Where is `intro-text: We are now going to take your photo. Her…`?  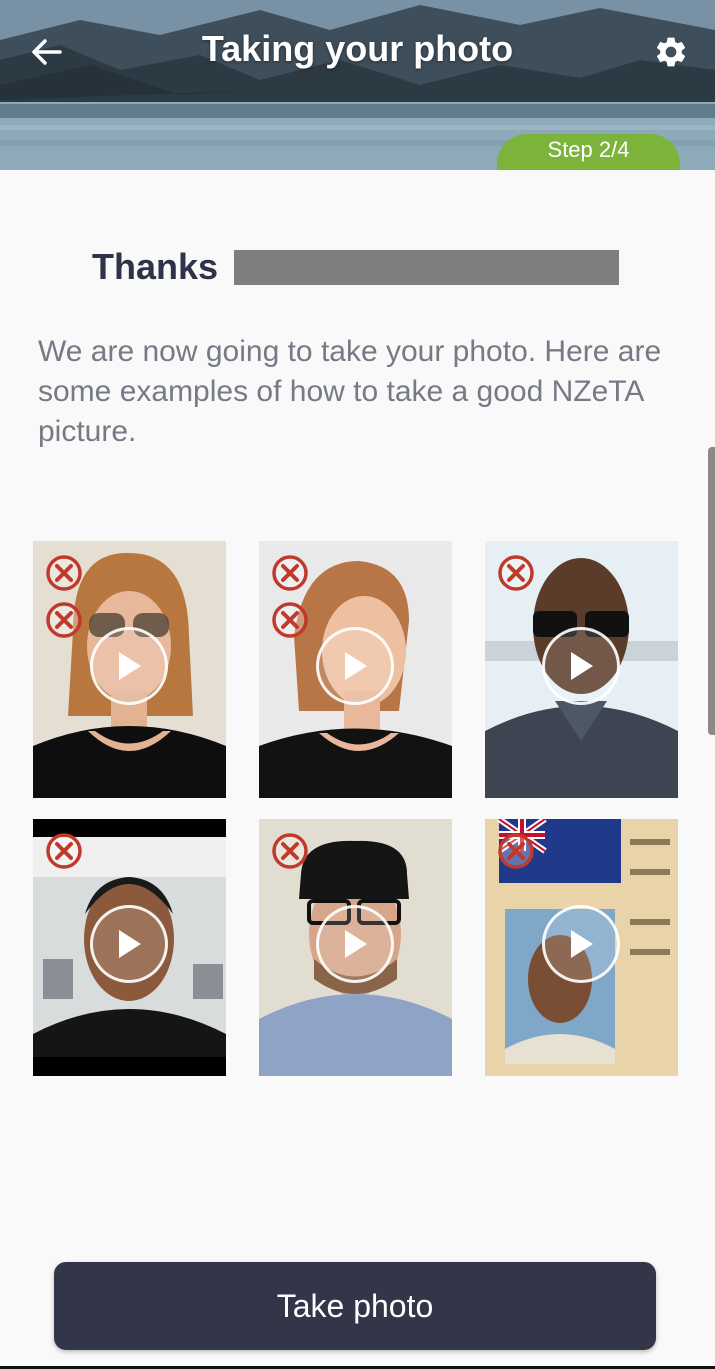
intro-text: We are now going to take your photo. Her… is located at coordinates (350, 391).